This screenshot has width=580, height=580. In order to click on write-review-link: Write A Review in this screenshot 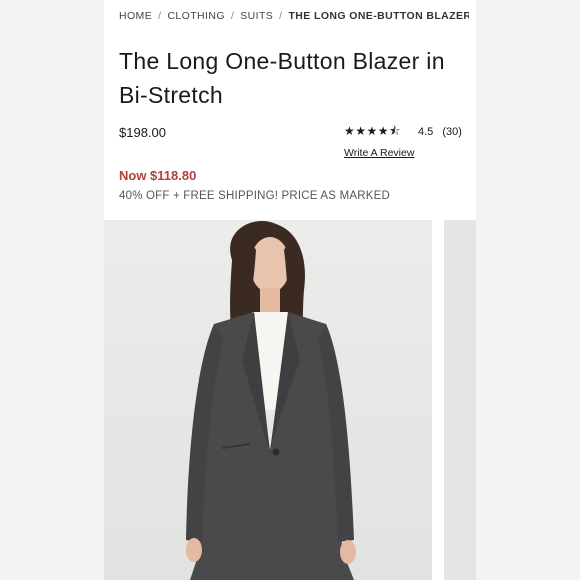, I will do `click(409, 153)`.